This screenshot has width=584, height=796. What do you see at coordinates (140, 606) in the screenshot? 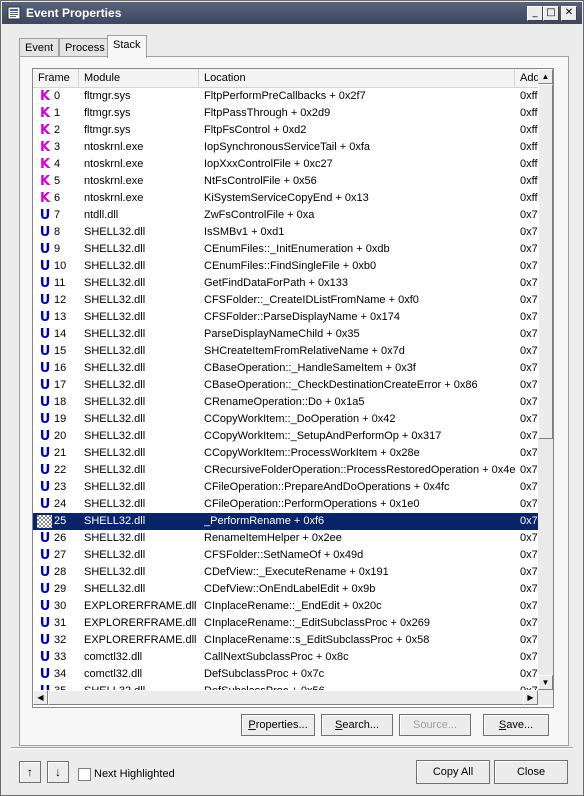
I see `frame-module: EXPLORERFRAME.dll` at bounding box center [140, 606].